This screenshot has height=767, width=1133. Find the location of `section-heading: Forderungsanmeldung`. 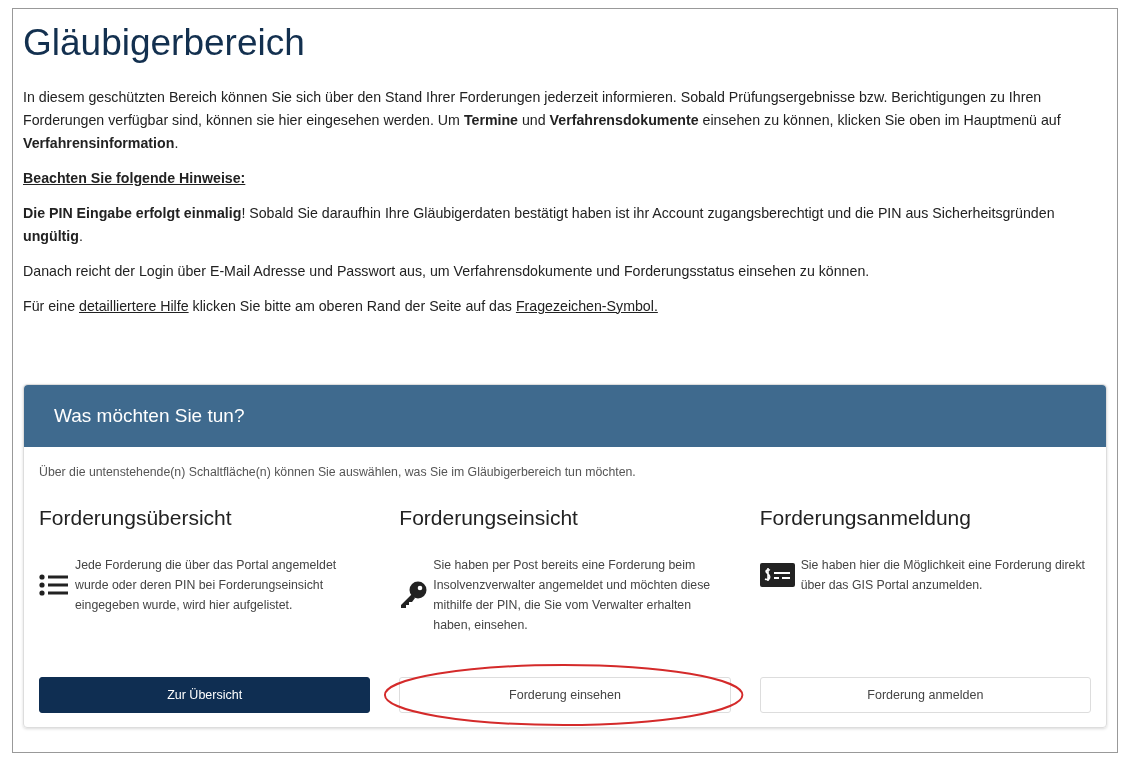

section-heading: Forderungsanmeldung is located at coordinates (865, 517).